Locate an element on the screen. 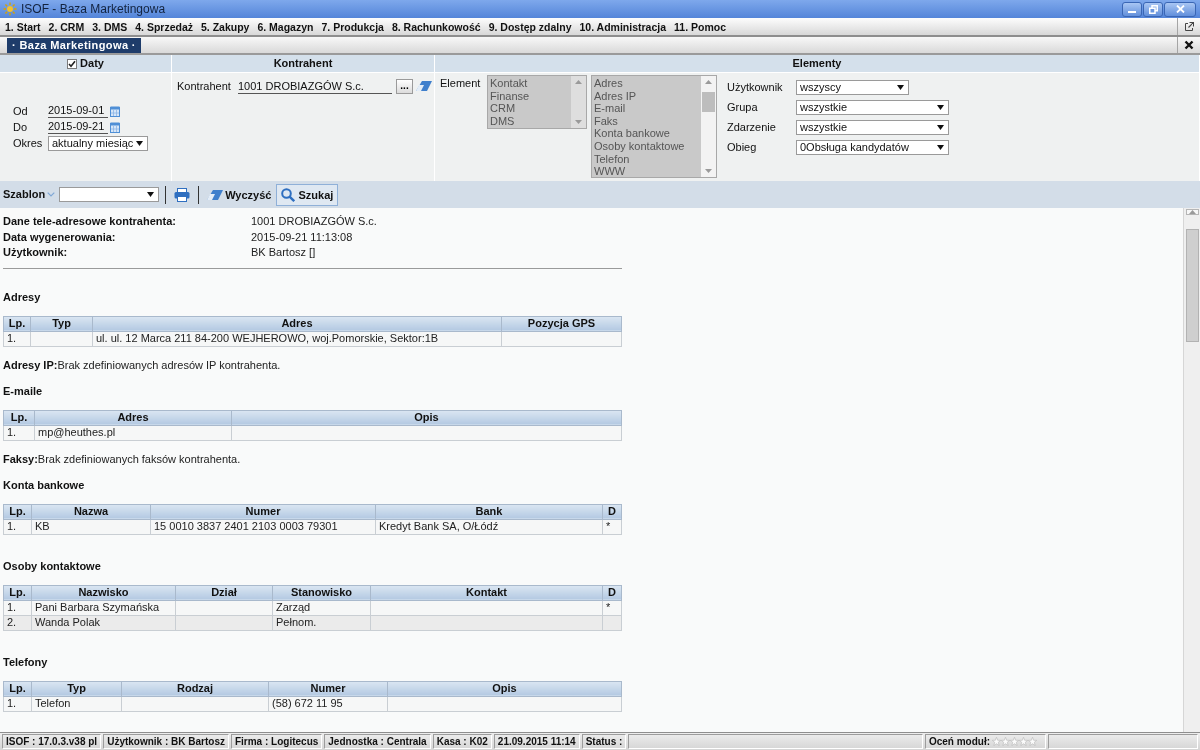 The height and width of the screenshot is (750, 1200). menu-item: 5. Zakupy is located at coordinates (225, 26).